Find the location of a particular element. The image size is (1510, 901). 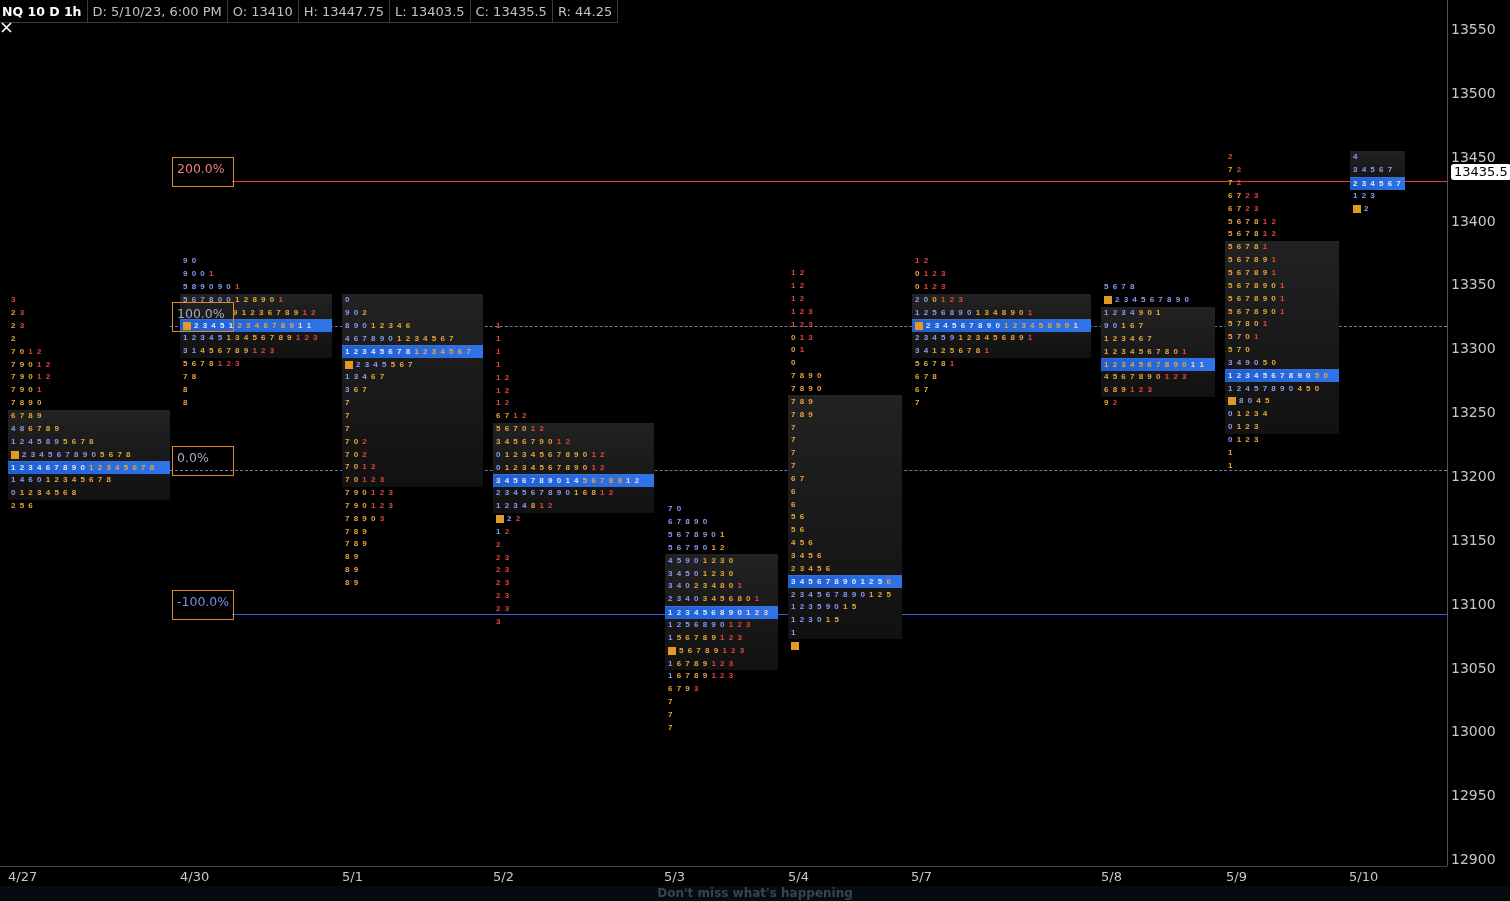

last-price-tag: 13435.5 is located at coordinates (1480, 172).